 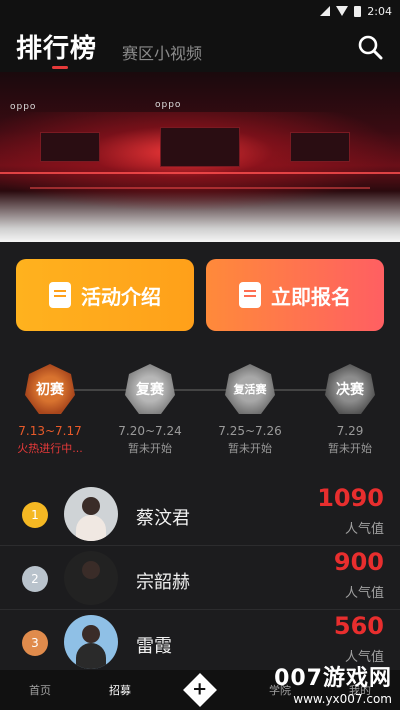 I want to click on battery-icon, so click(x=358, y=11).